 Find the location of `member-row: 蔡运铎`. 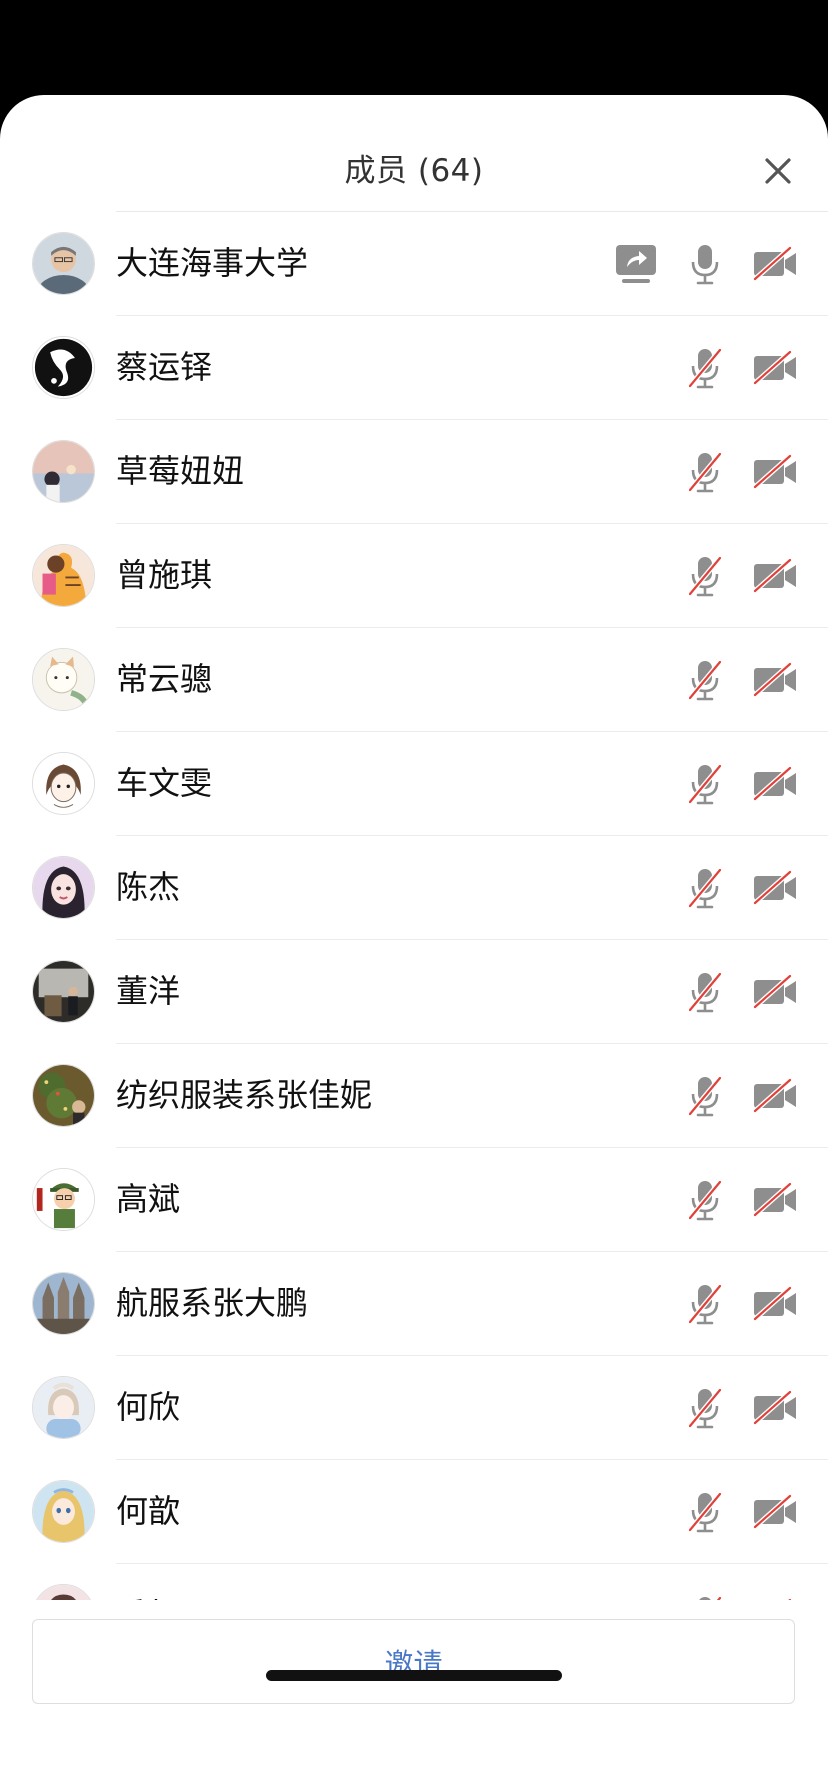

member-row: 蔡运铎 is located at coordinates (414, 368).